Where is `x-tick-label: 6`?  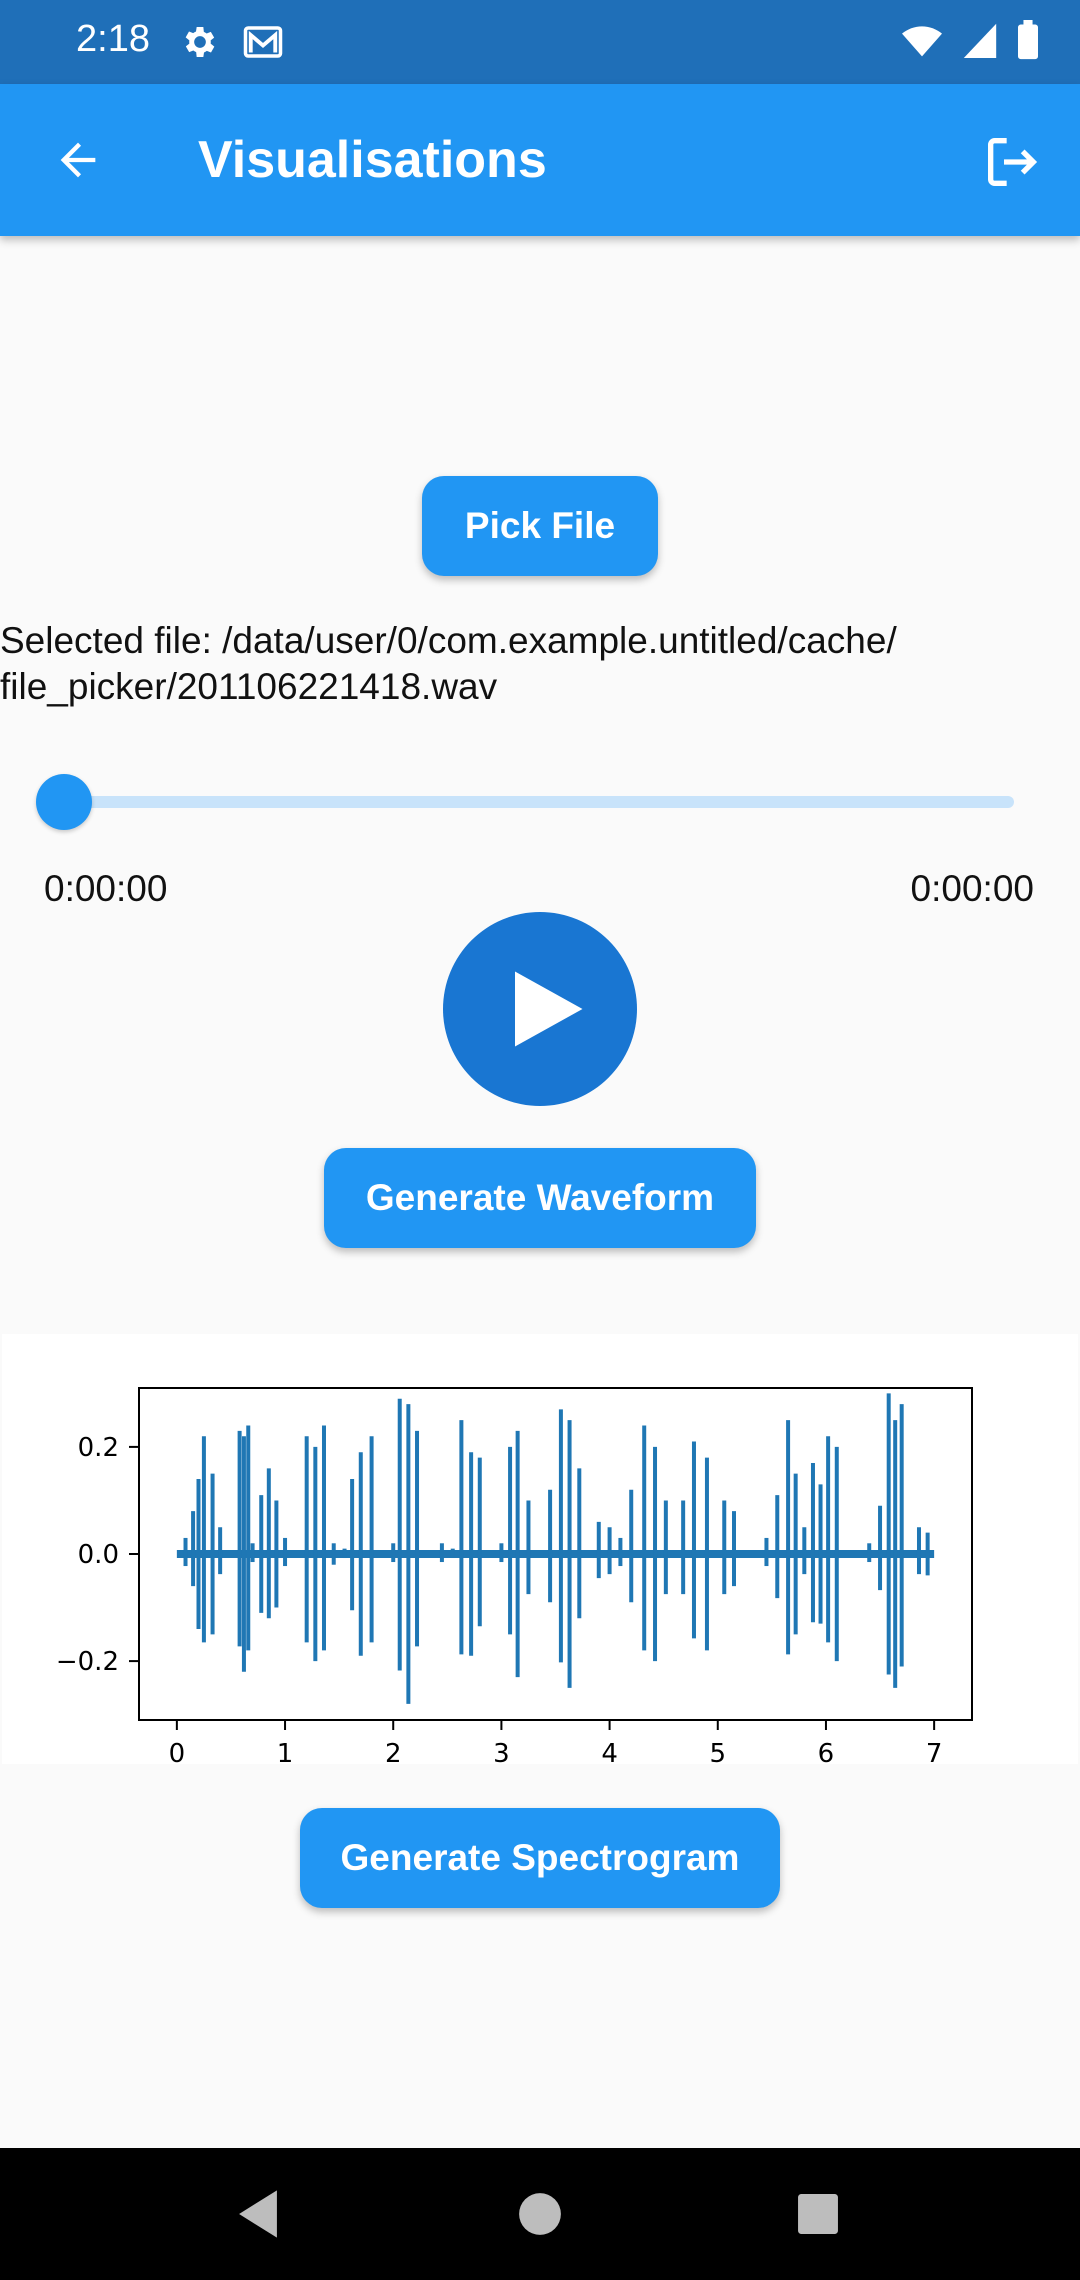
x-tick-label: 6 is located at coordinates (826, 1751).